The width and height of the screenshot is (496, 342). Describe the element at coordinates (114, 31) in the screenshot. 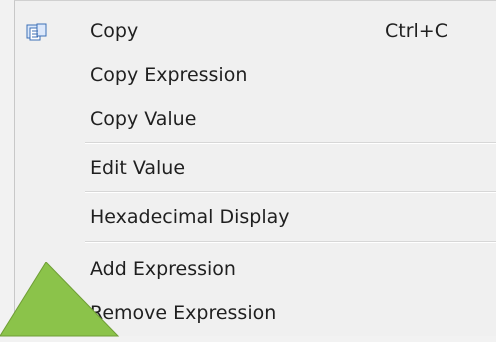

I see `menu-label-copy: Copy` at that location.